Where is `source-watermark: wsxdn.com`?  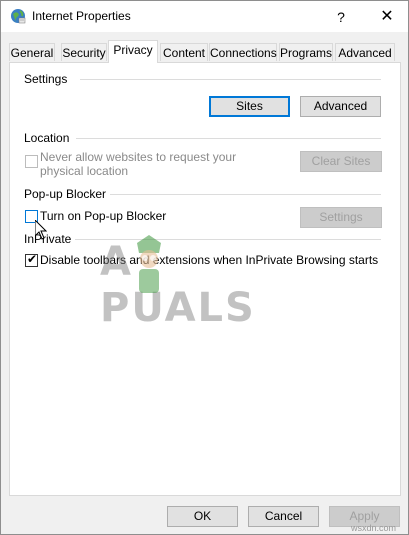
source-watermark: wsxdn.com is located at coordinates (374, 528).